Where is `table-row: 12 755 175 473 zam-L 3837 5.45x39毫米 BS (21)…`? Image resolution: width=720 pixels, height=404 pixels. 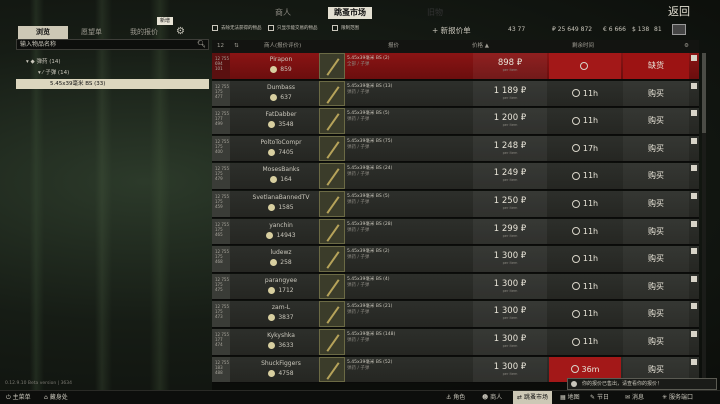
table-row: 12 755 175 473 zam-L 3837 5.45x39毫米 BS (21)… is located at coordinates (455, 314).